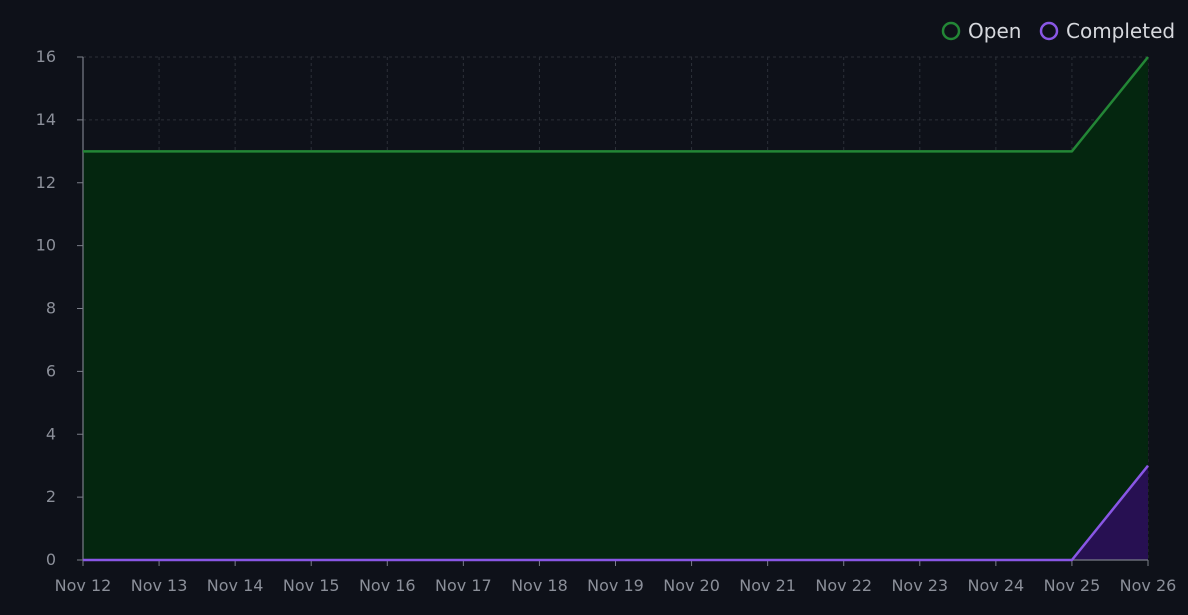 The image size is (1188, 615). I want to click on x-tick-label: Nov 20, so click(691, 585).